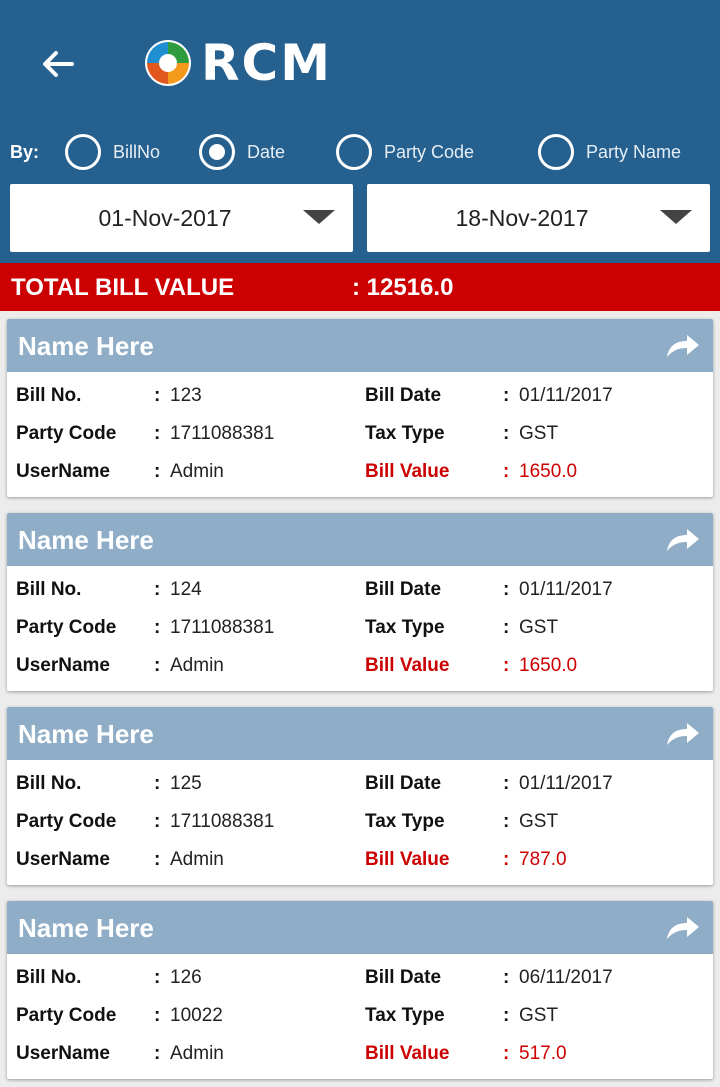 Image resolution: width=720 pixels, height=1087 pixels. I want to click on bill-row-3: UserName : Admin Bill Value : 517.0, so click(361, 1058).